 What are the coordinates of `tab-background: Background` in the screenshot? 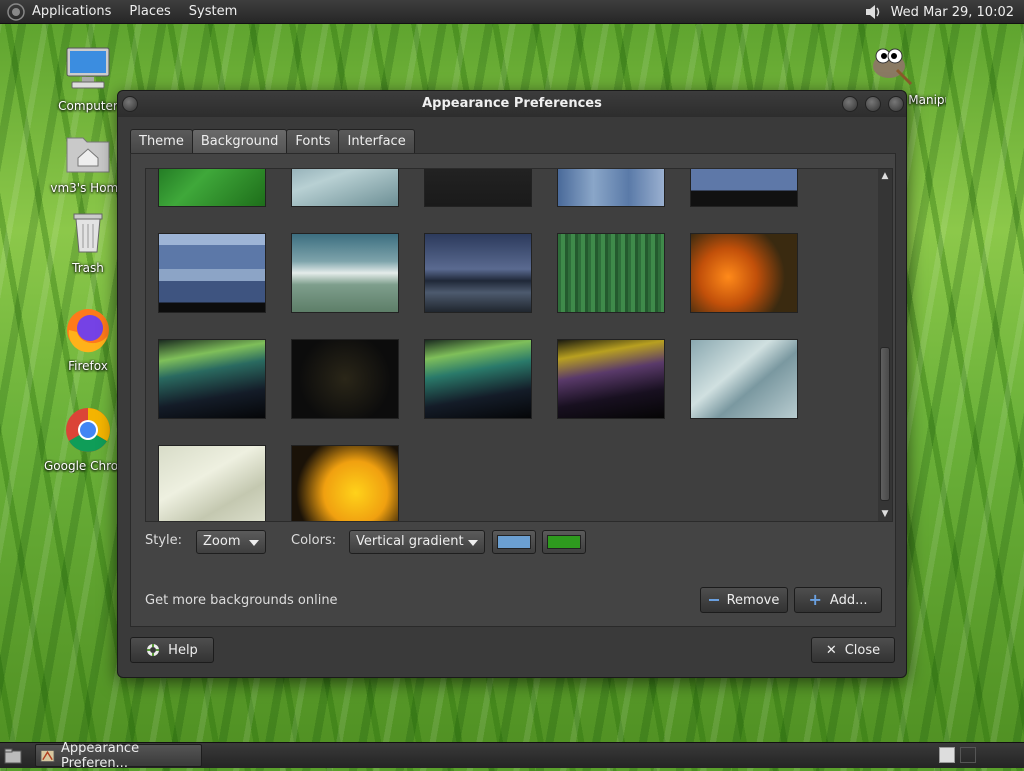 It's located at (239, 141).